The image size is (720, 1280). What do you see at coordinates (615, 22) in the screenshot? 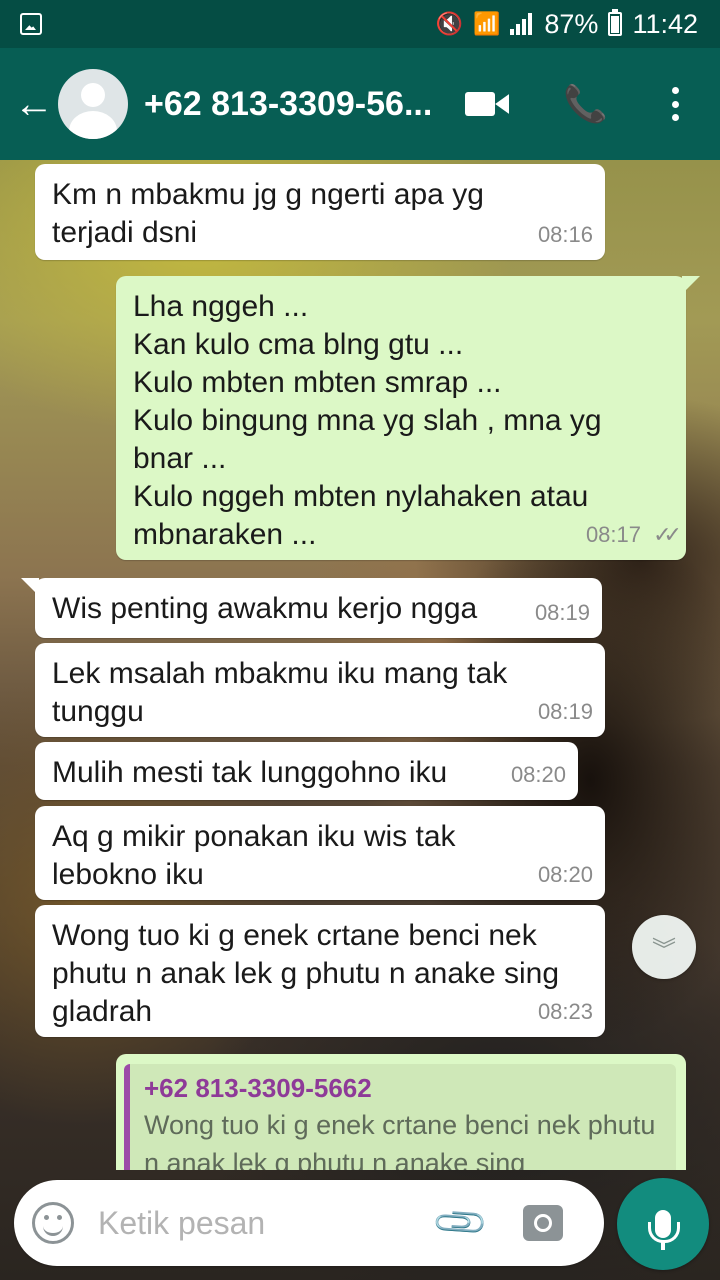
I see `battery-icon` at bounding box center [615, 22].